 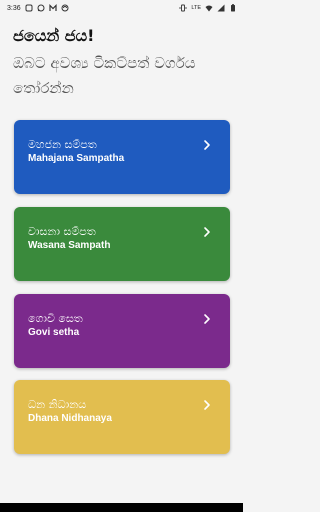 What do you see at coordinates (41, 8) in the screenshot?
I see `whatsapp-icon` at bounding box center [41, 8].